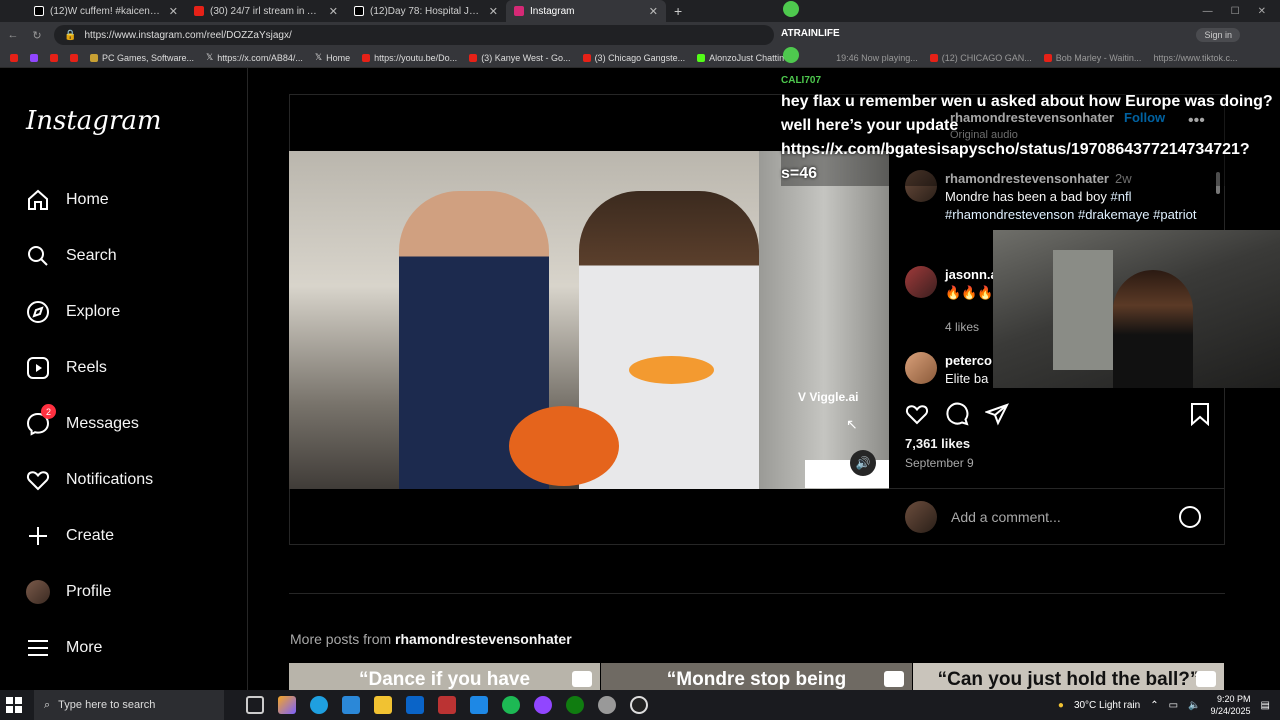 The height and width of the screenshot is (720, 1280). Describe the element at coordinates (701, 57) in the screenshot. I see `kick-icon` at that location.